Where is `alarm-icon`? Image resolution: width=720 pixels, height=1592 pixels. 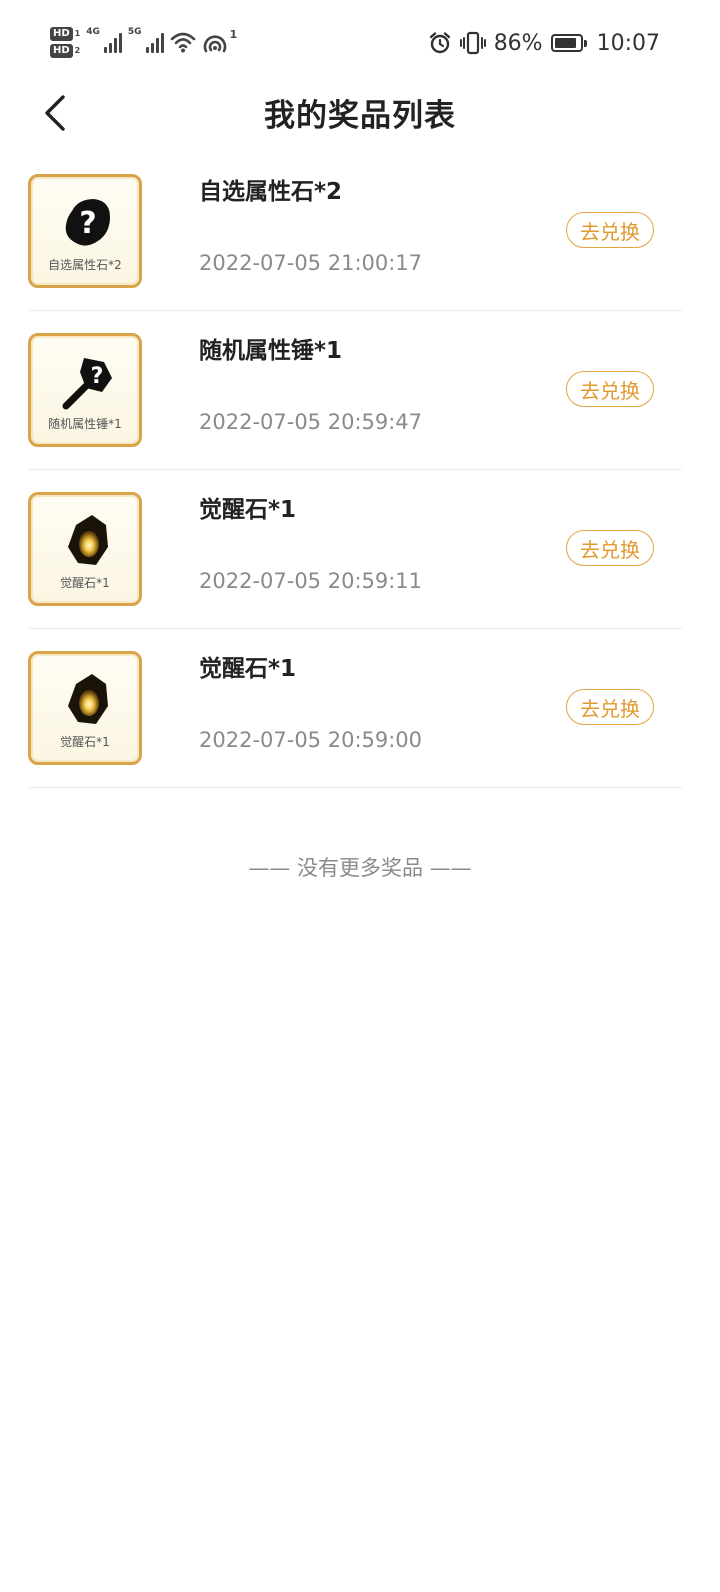
alarm-icon is located at coordinates (439, 43).